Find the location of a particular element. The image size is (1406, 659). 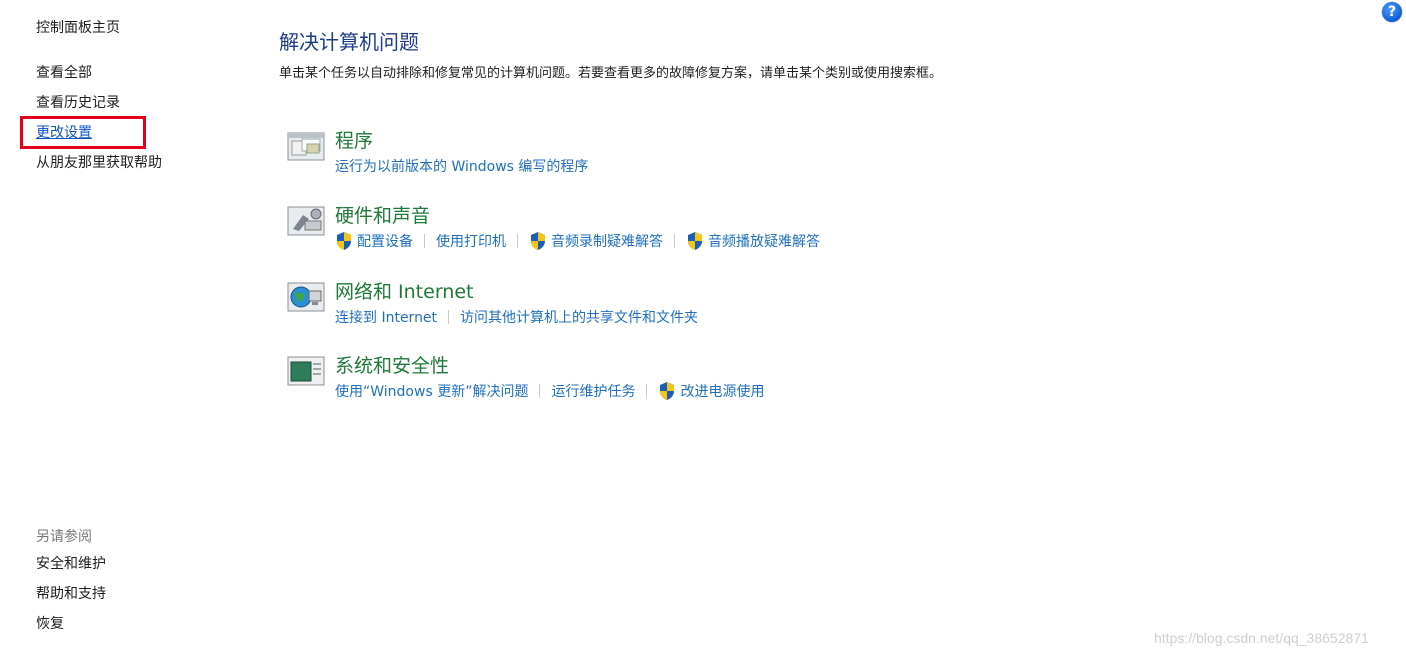

link-configure-device: 配置设备 is located at coordinates (374, 241).